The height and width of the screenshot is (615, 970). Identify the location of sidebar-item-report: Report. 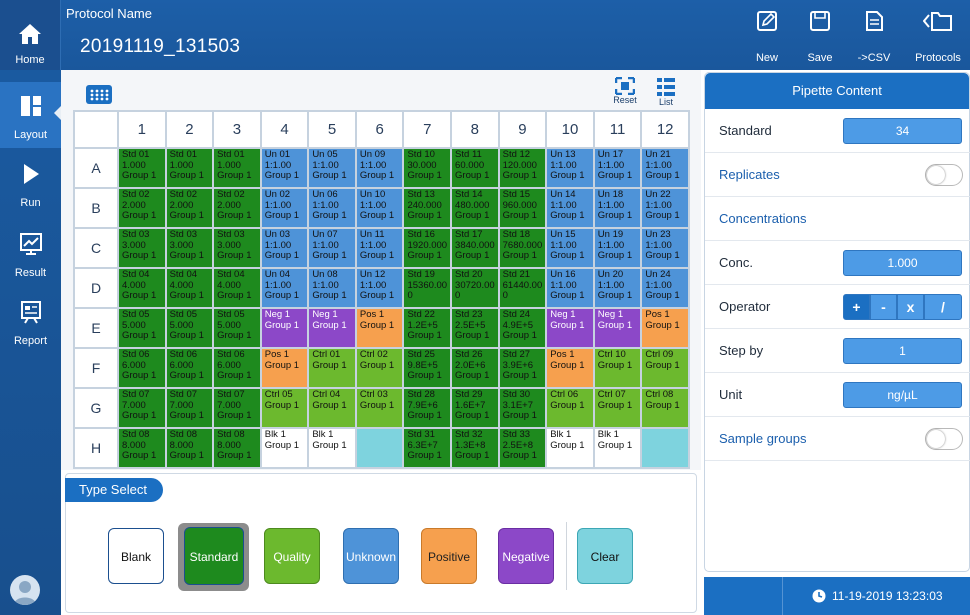
(30, 321).